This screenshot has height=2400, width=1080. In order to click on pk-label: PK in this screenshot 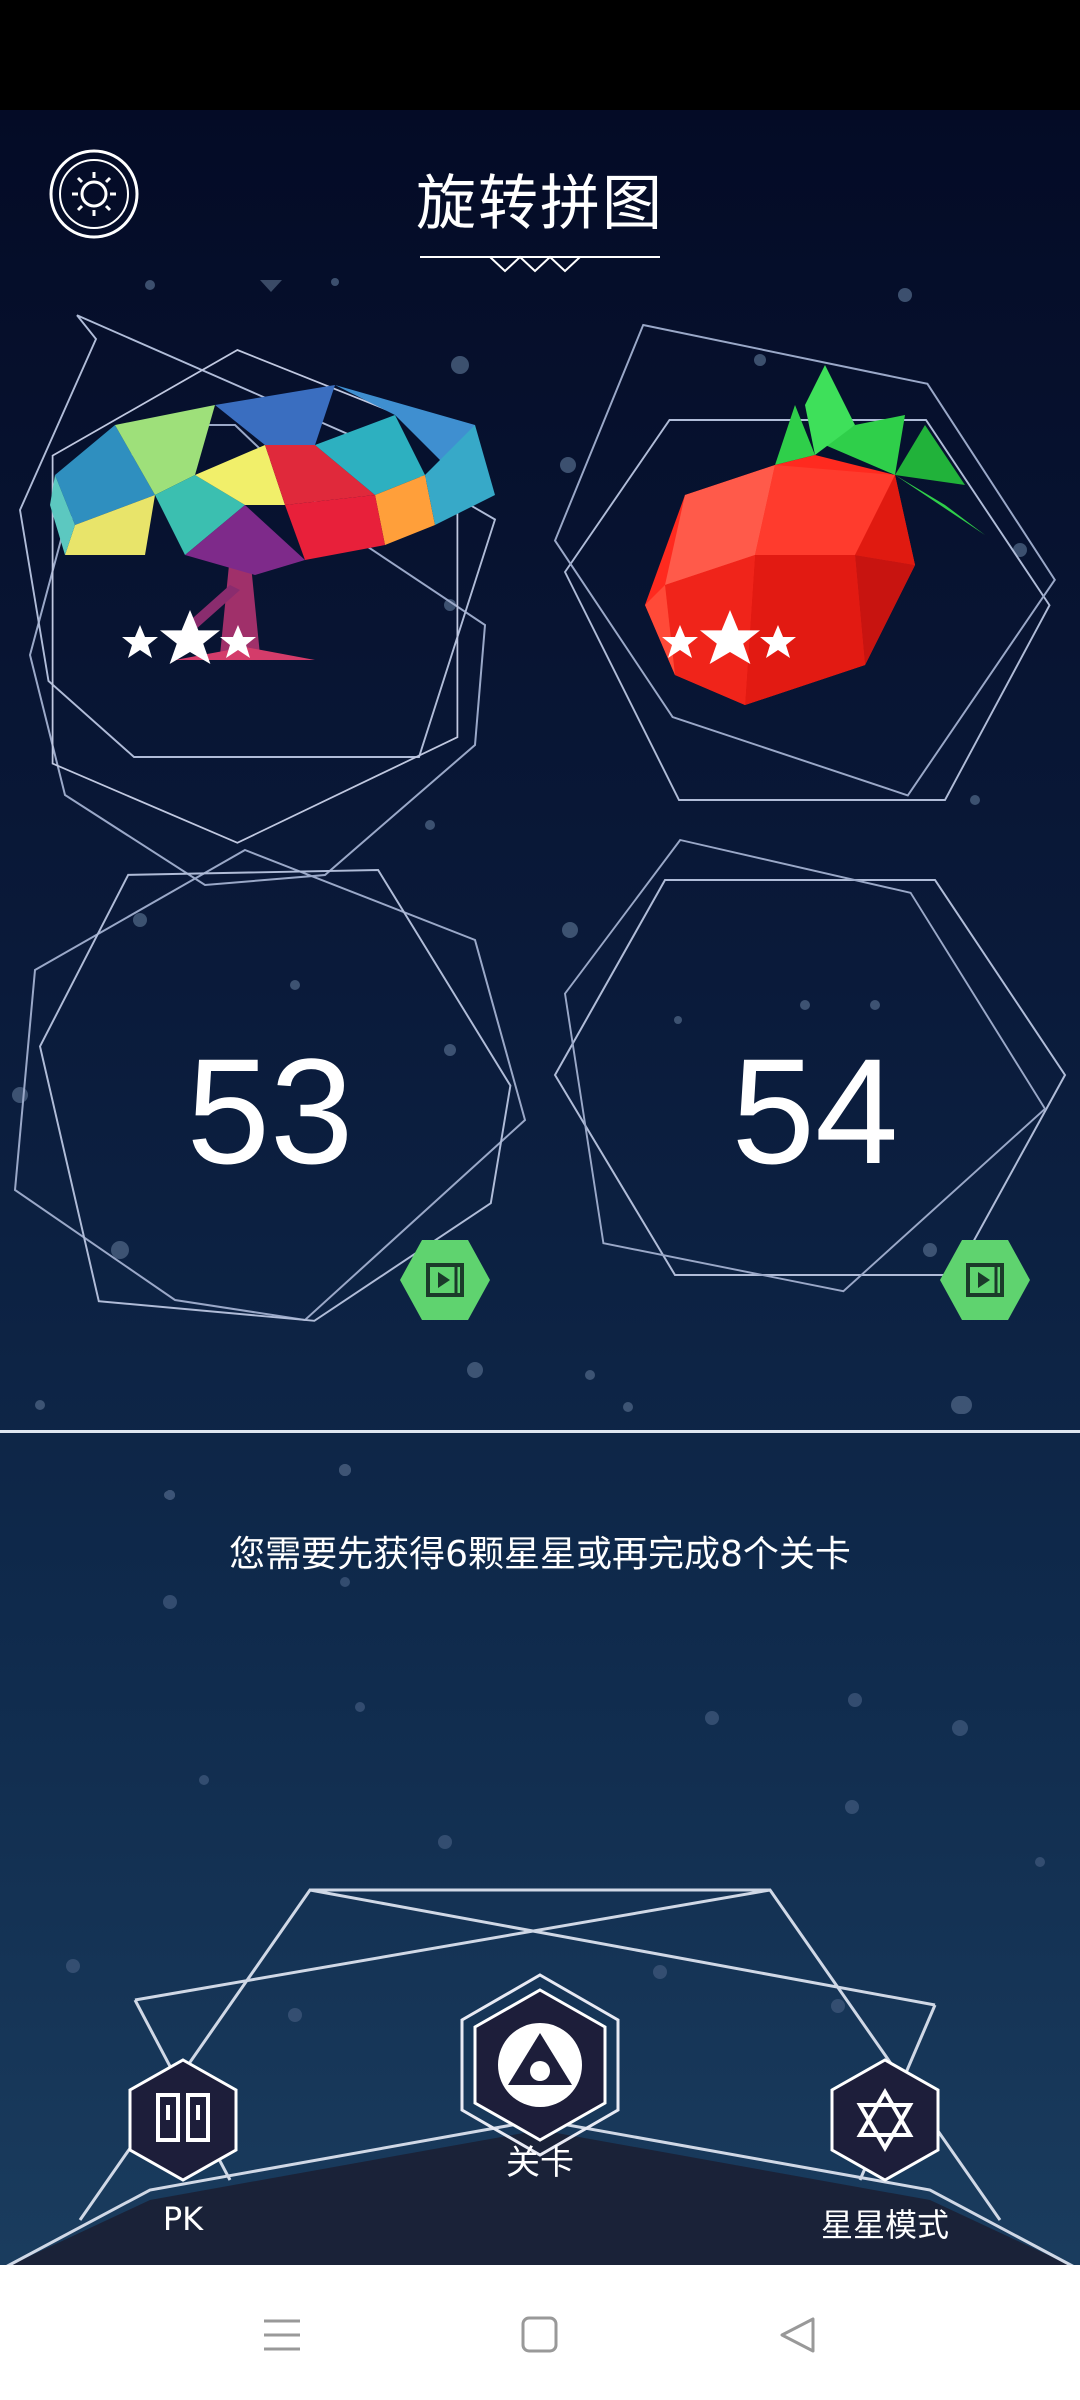, I will do `click(183, 2219)`.